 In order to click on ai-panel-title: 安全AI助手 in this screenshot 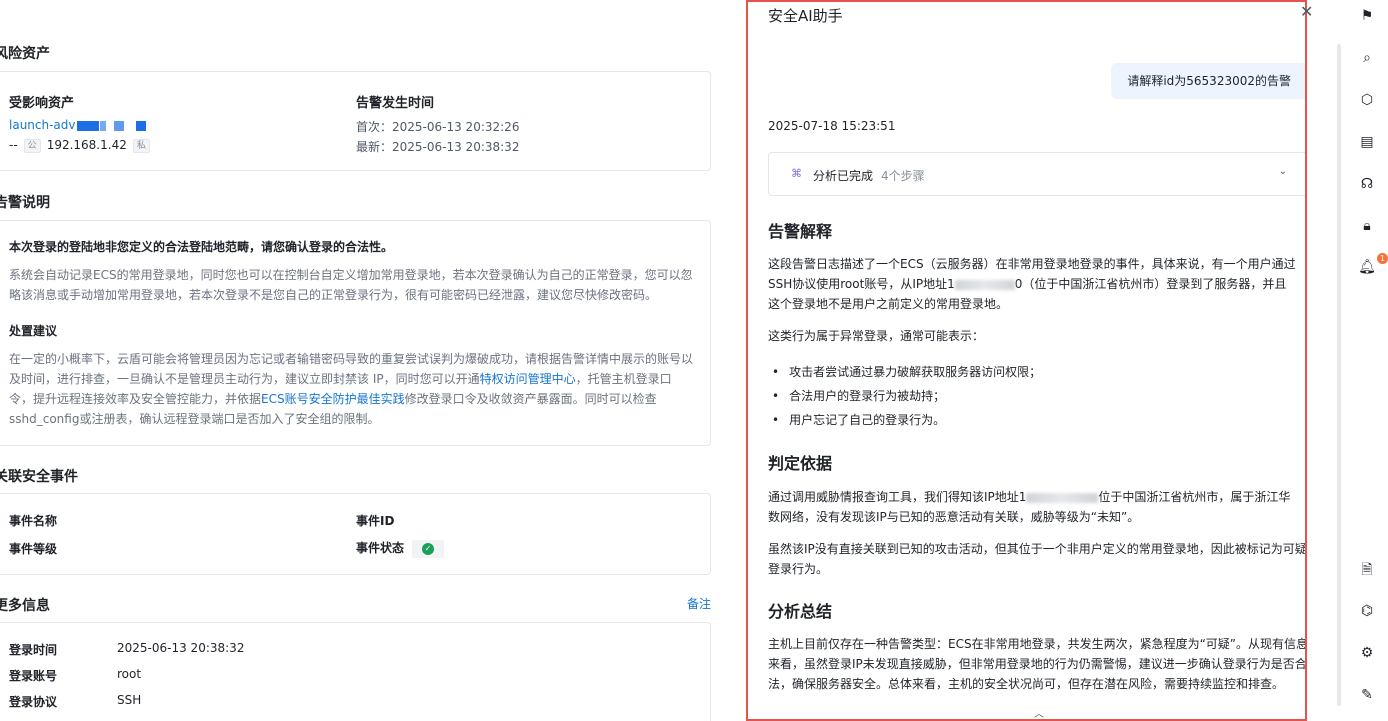, I will do `click(805, 16)`.